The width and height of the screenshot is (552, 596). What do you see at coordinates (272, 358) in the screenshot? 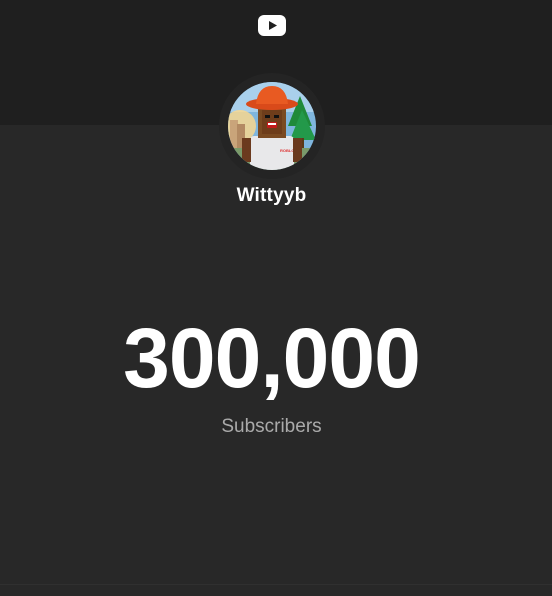
I see `subscriber-count: 300,000` at bounding box center [272, 358].